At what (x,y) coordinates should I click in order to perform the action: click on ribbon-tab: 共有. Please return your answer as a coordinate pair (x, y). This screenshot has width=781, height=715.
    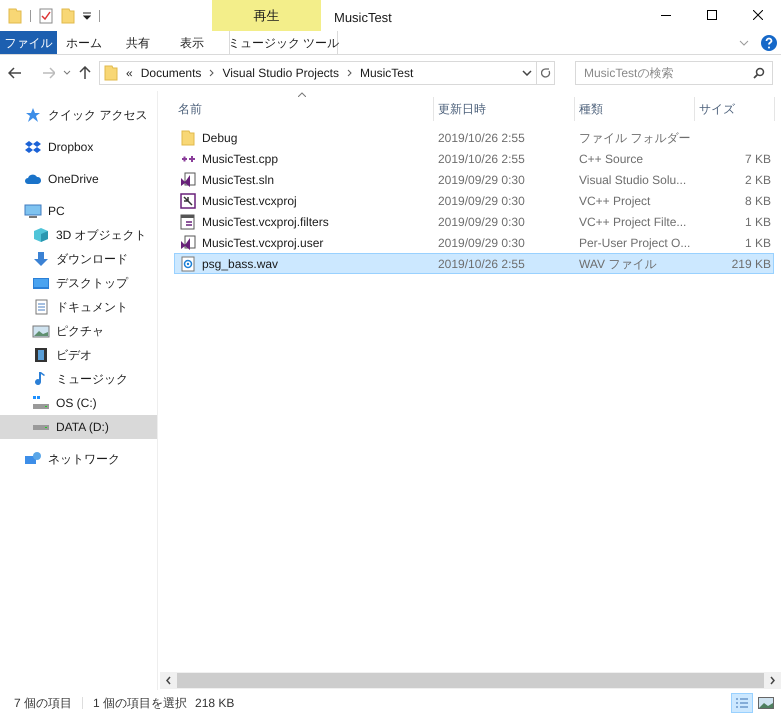
    Looking at the image, I should click on (138, 42).